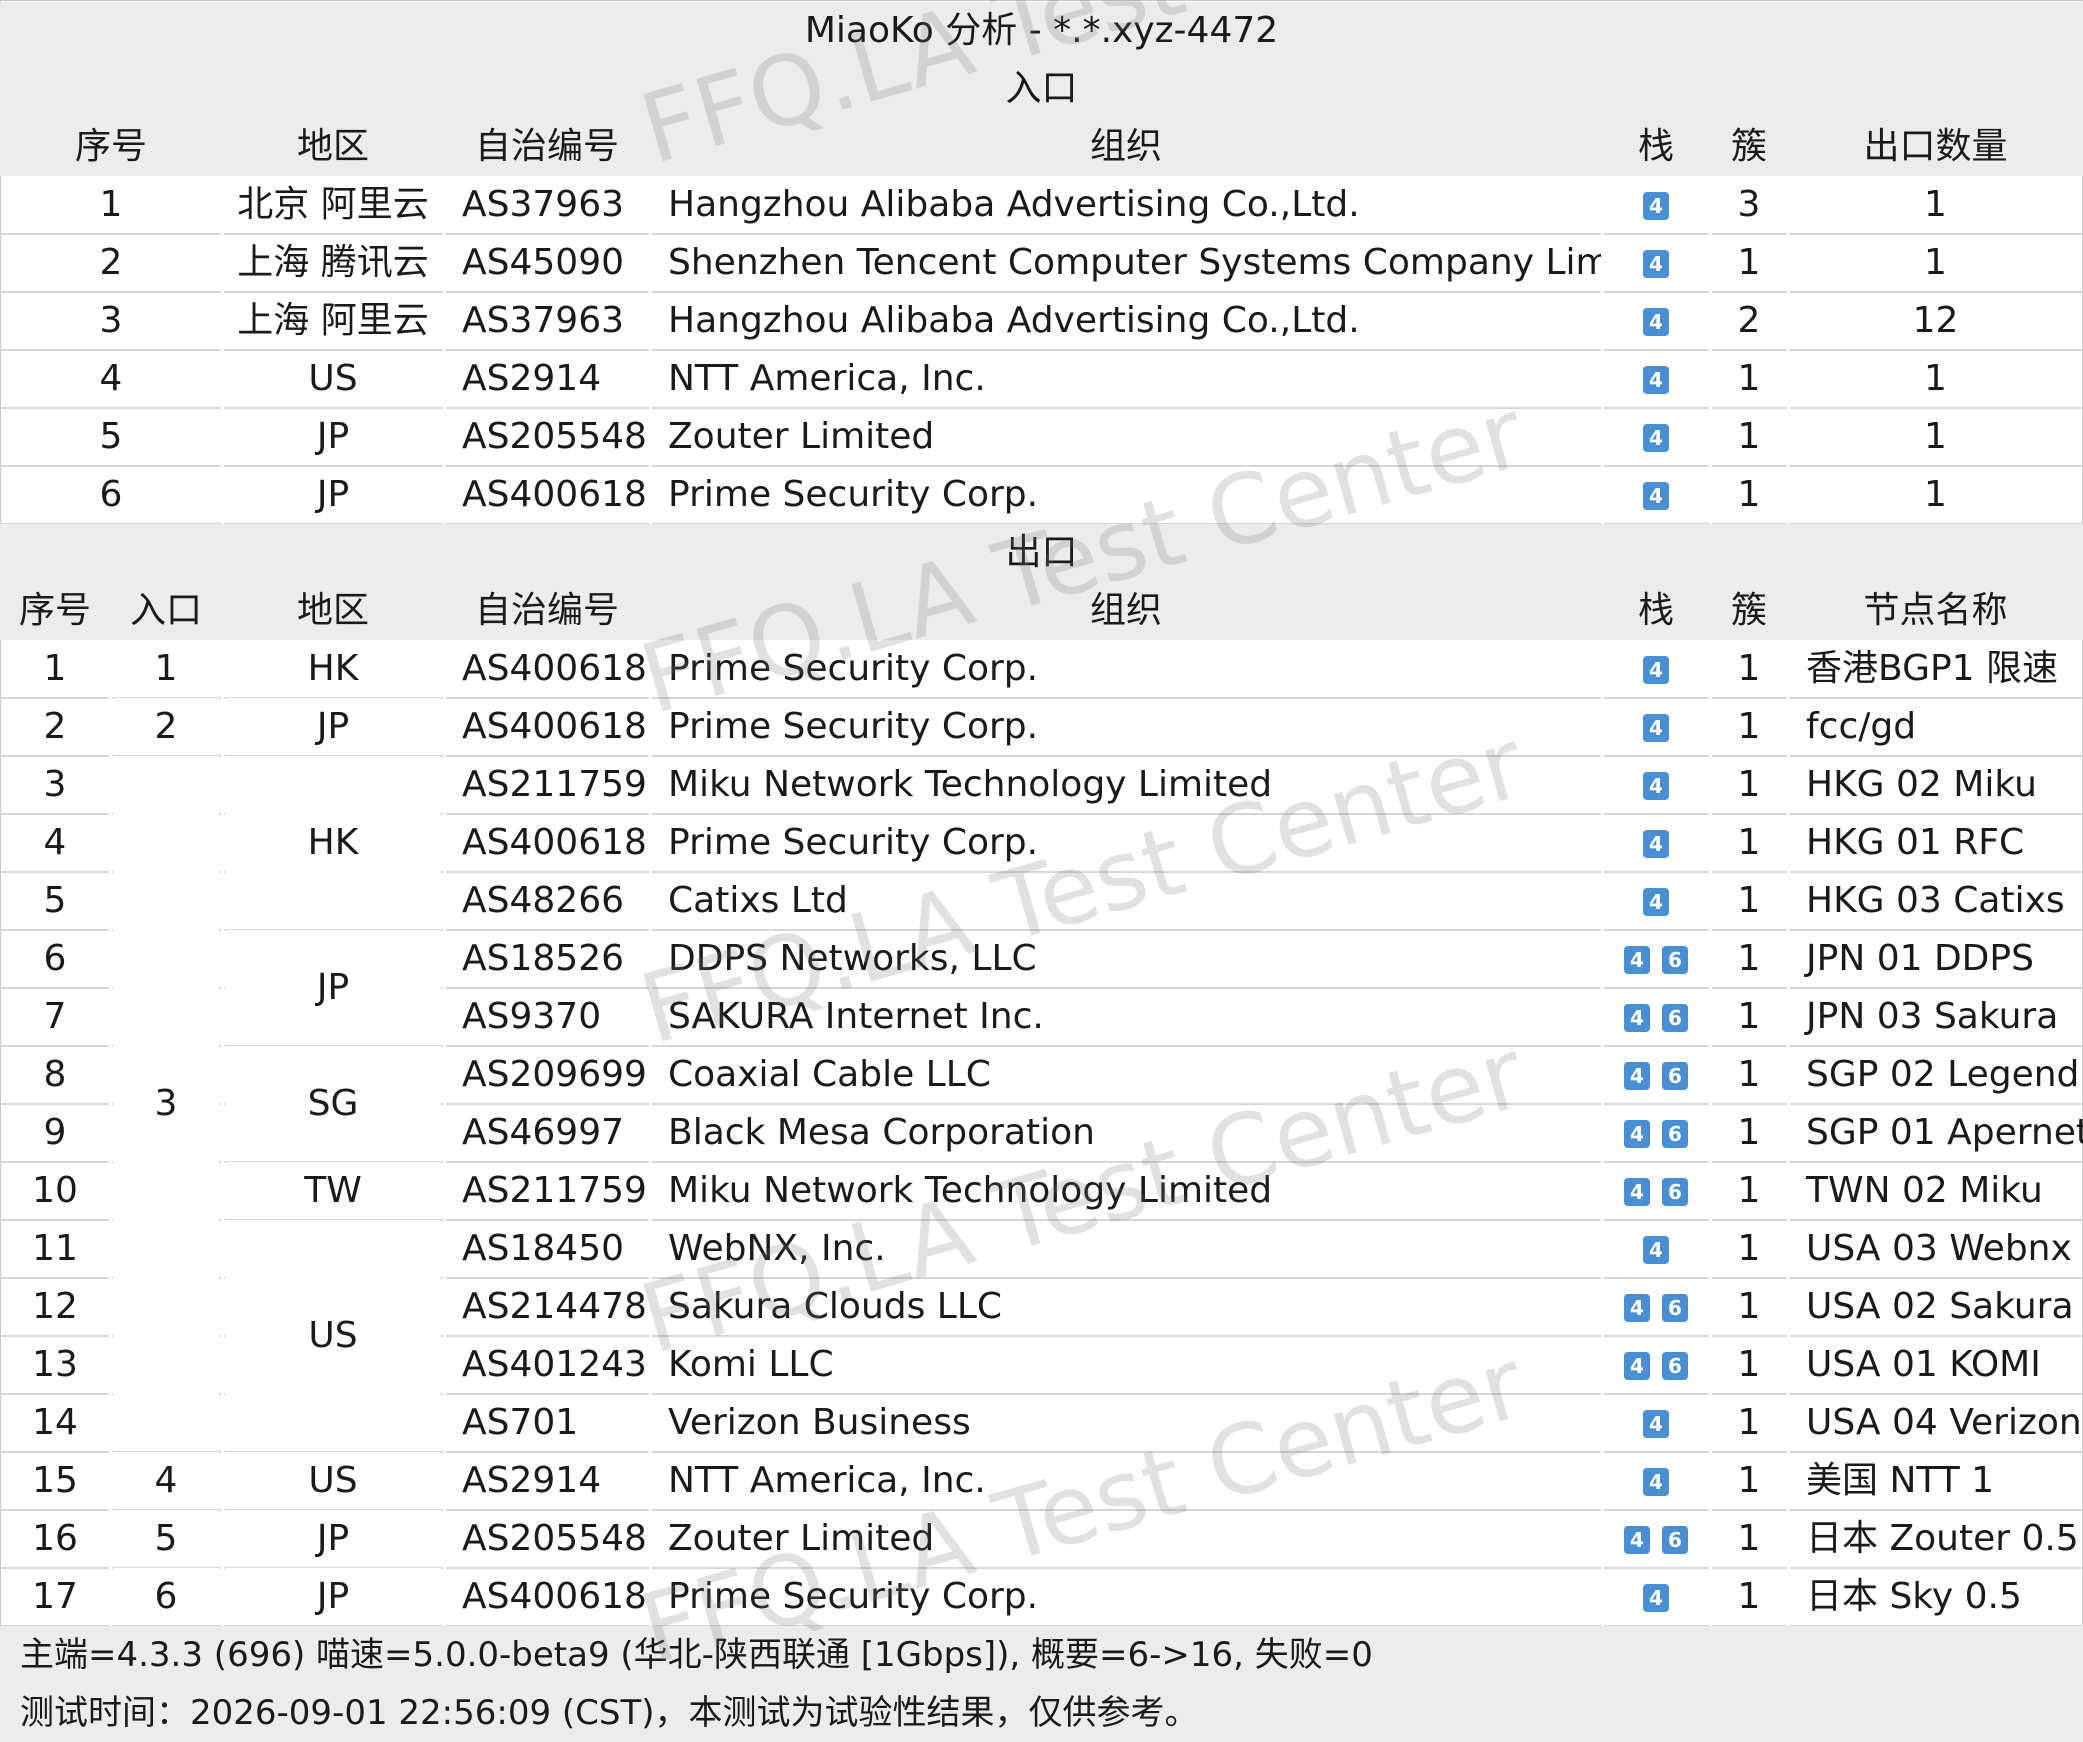 The image size is (2083, 1742). I want to click on exit-node-name: 日本 Zouter 0.5, so click(1942, 1538).